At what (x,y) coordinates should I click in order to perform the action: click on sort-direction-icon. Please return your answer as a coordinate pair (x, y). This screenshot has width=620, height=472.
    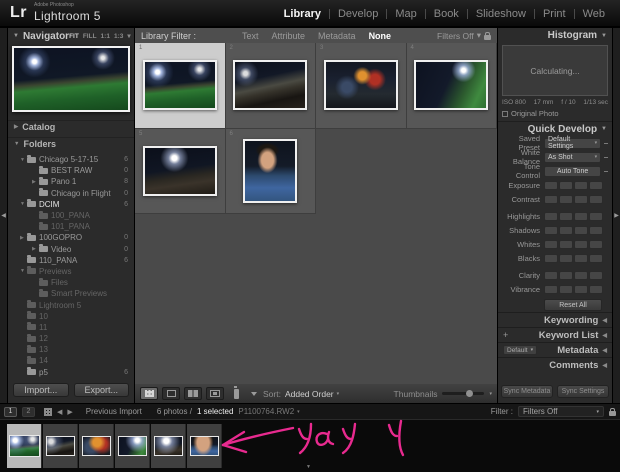
    Looking at the image, I should click on (254, 393).